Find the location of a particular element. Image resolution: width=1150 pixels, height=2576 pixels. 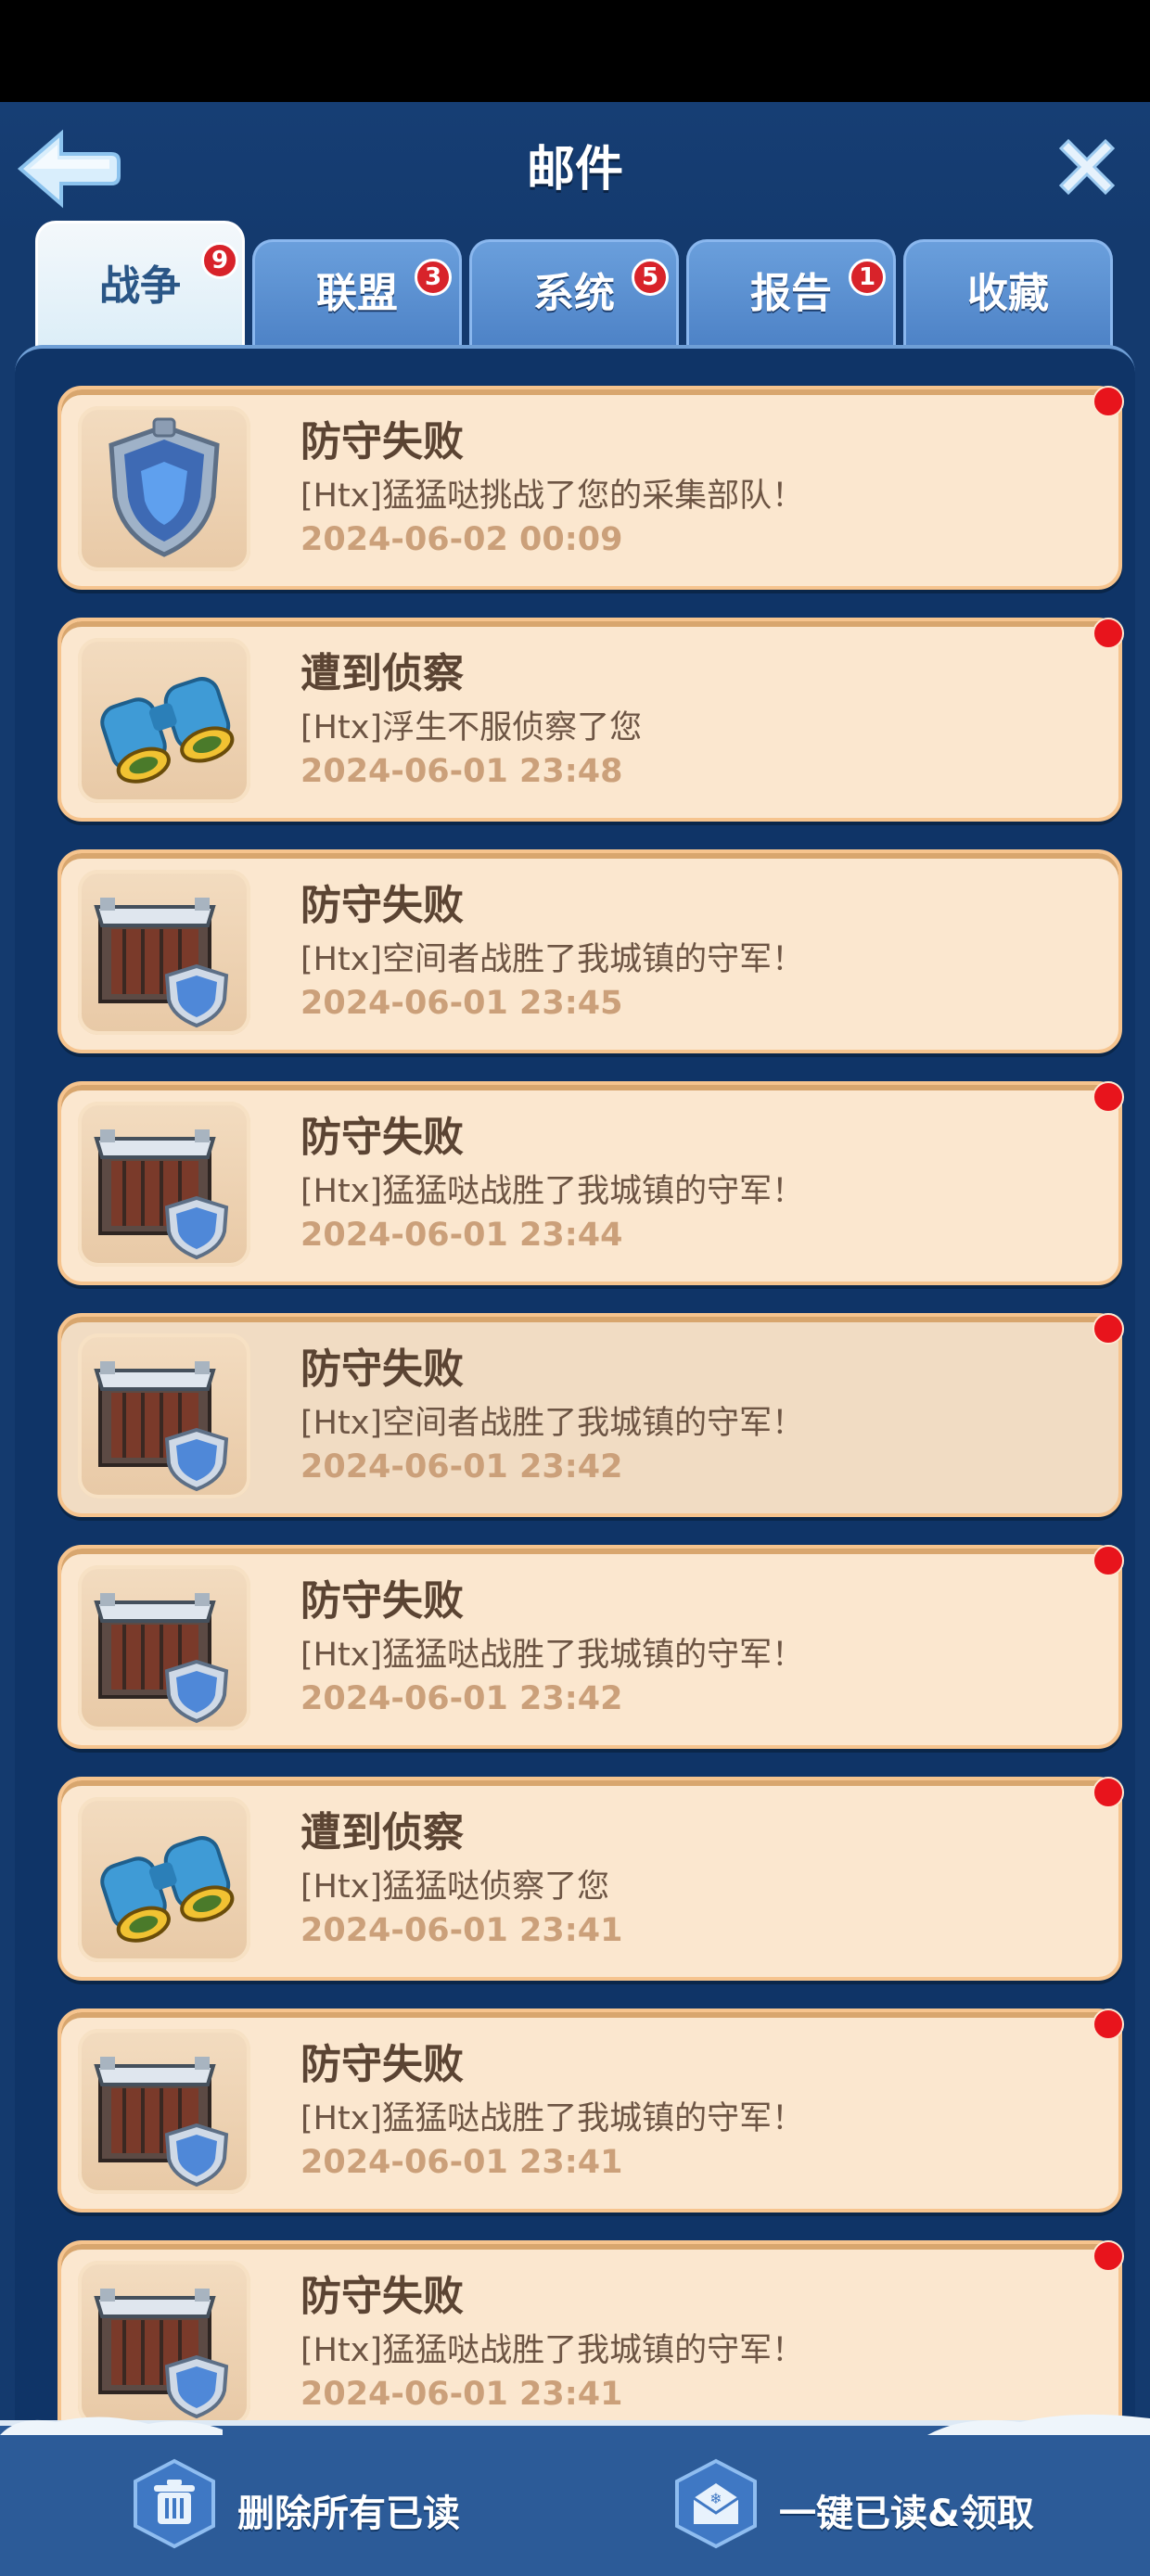

tab-war: 战争 9 is located at coordinates (140, 284).